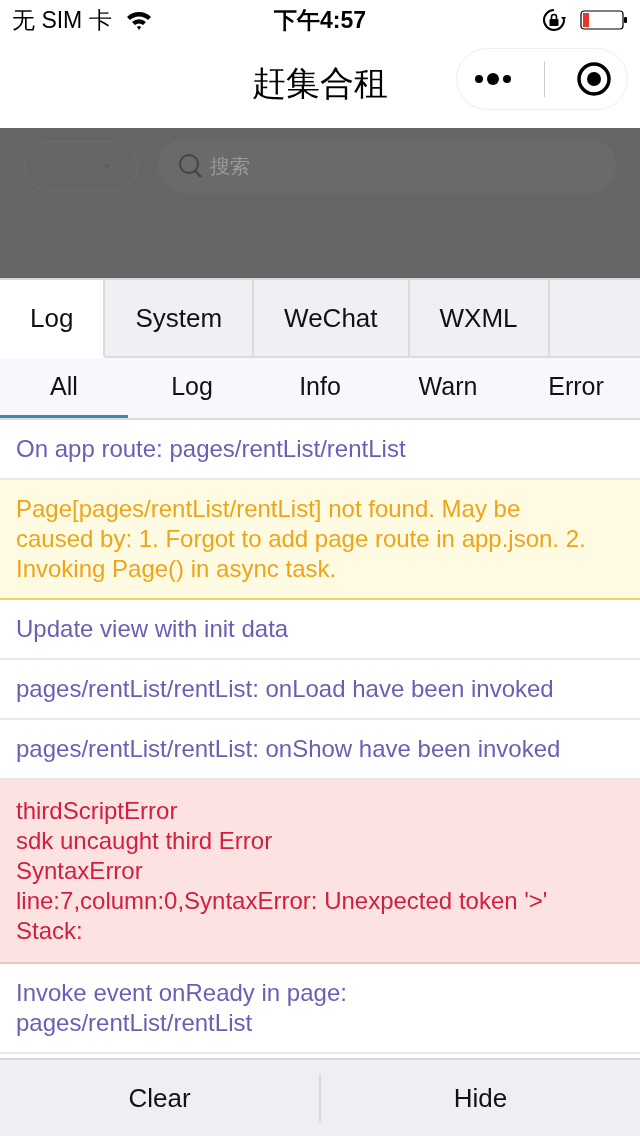 The height and width of the screenshot is (1136, 640). Describe the element at coordinates (153, 629) in the screenshot. I see `log-message: Update view with init data` at that location.